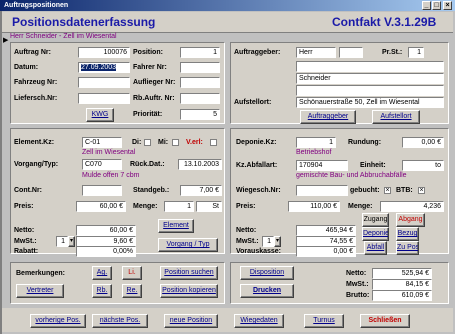  I want to click on total-mwst-label: MwSt.:, so click(357, 284).